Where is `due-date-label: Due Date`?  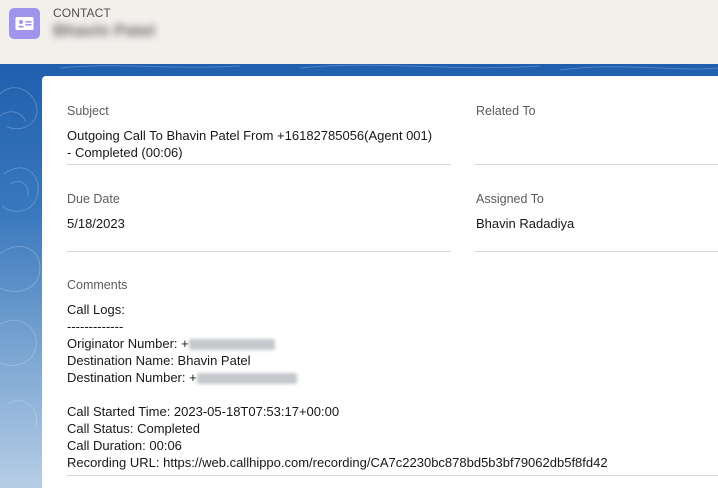
due-date-label: Due Date is located at coordinates (93, 199).